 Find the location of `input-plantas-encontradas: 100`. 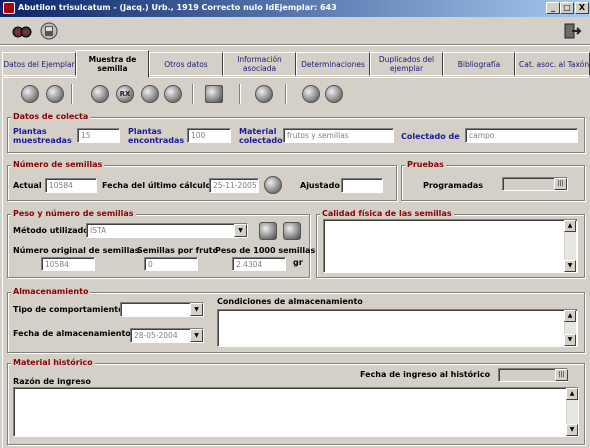

input-plantas-encontradas: 100 is located at coordinates (209, 135).